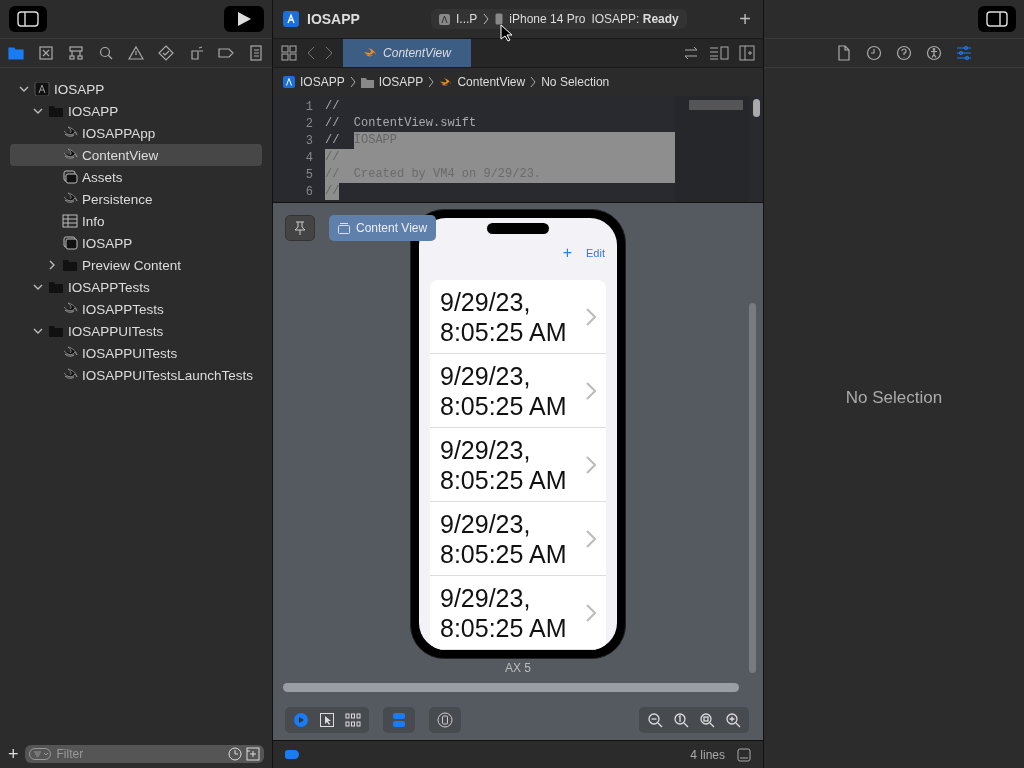 The image size is (1024, 768). What do you see at coordinates (744, 754) in the screenshot?
I see `debug-area-toggle-icon` at bounding box center [744, 754].